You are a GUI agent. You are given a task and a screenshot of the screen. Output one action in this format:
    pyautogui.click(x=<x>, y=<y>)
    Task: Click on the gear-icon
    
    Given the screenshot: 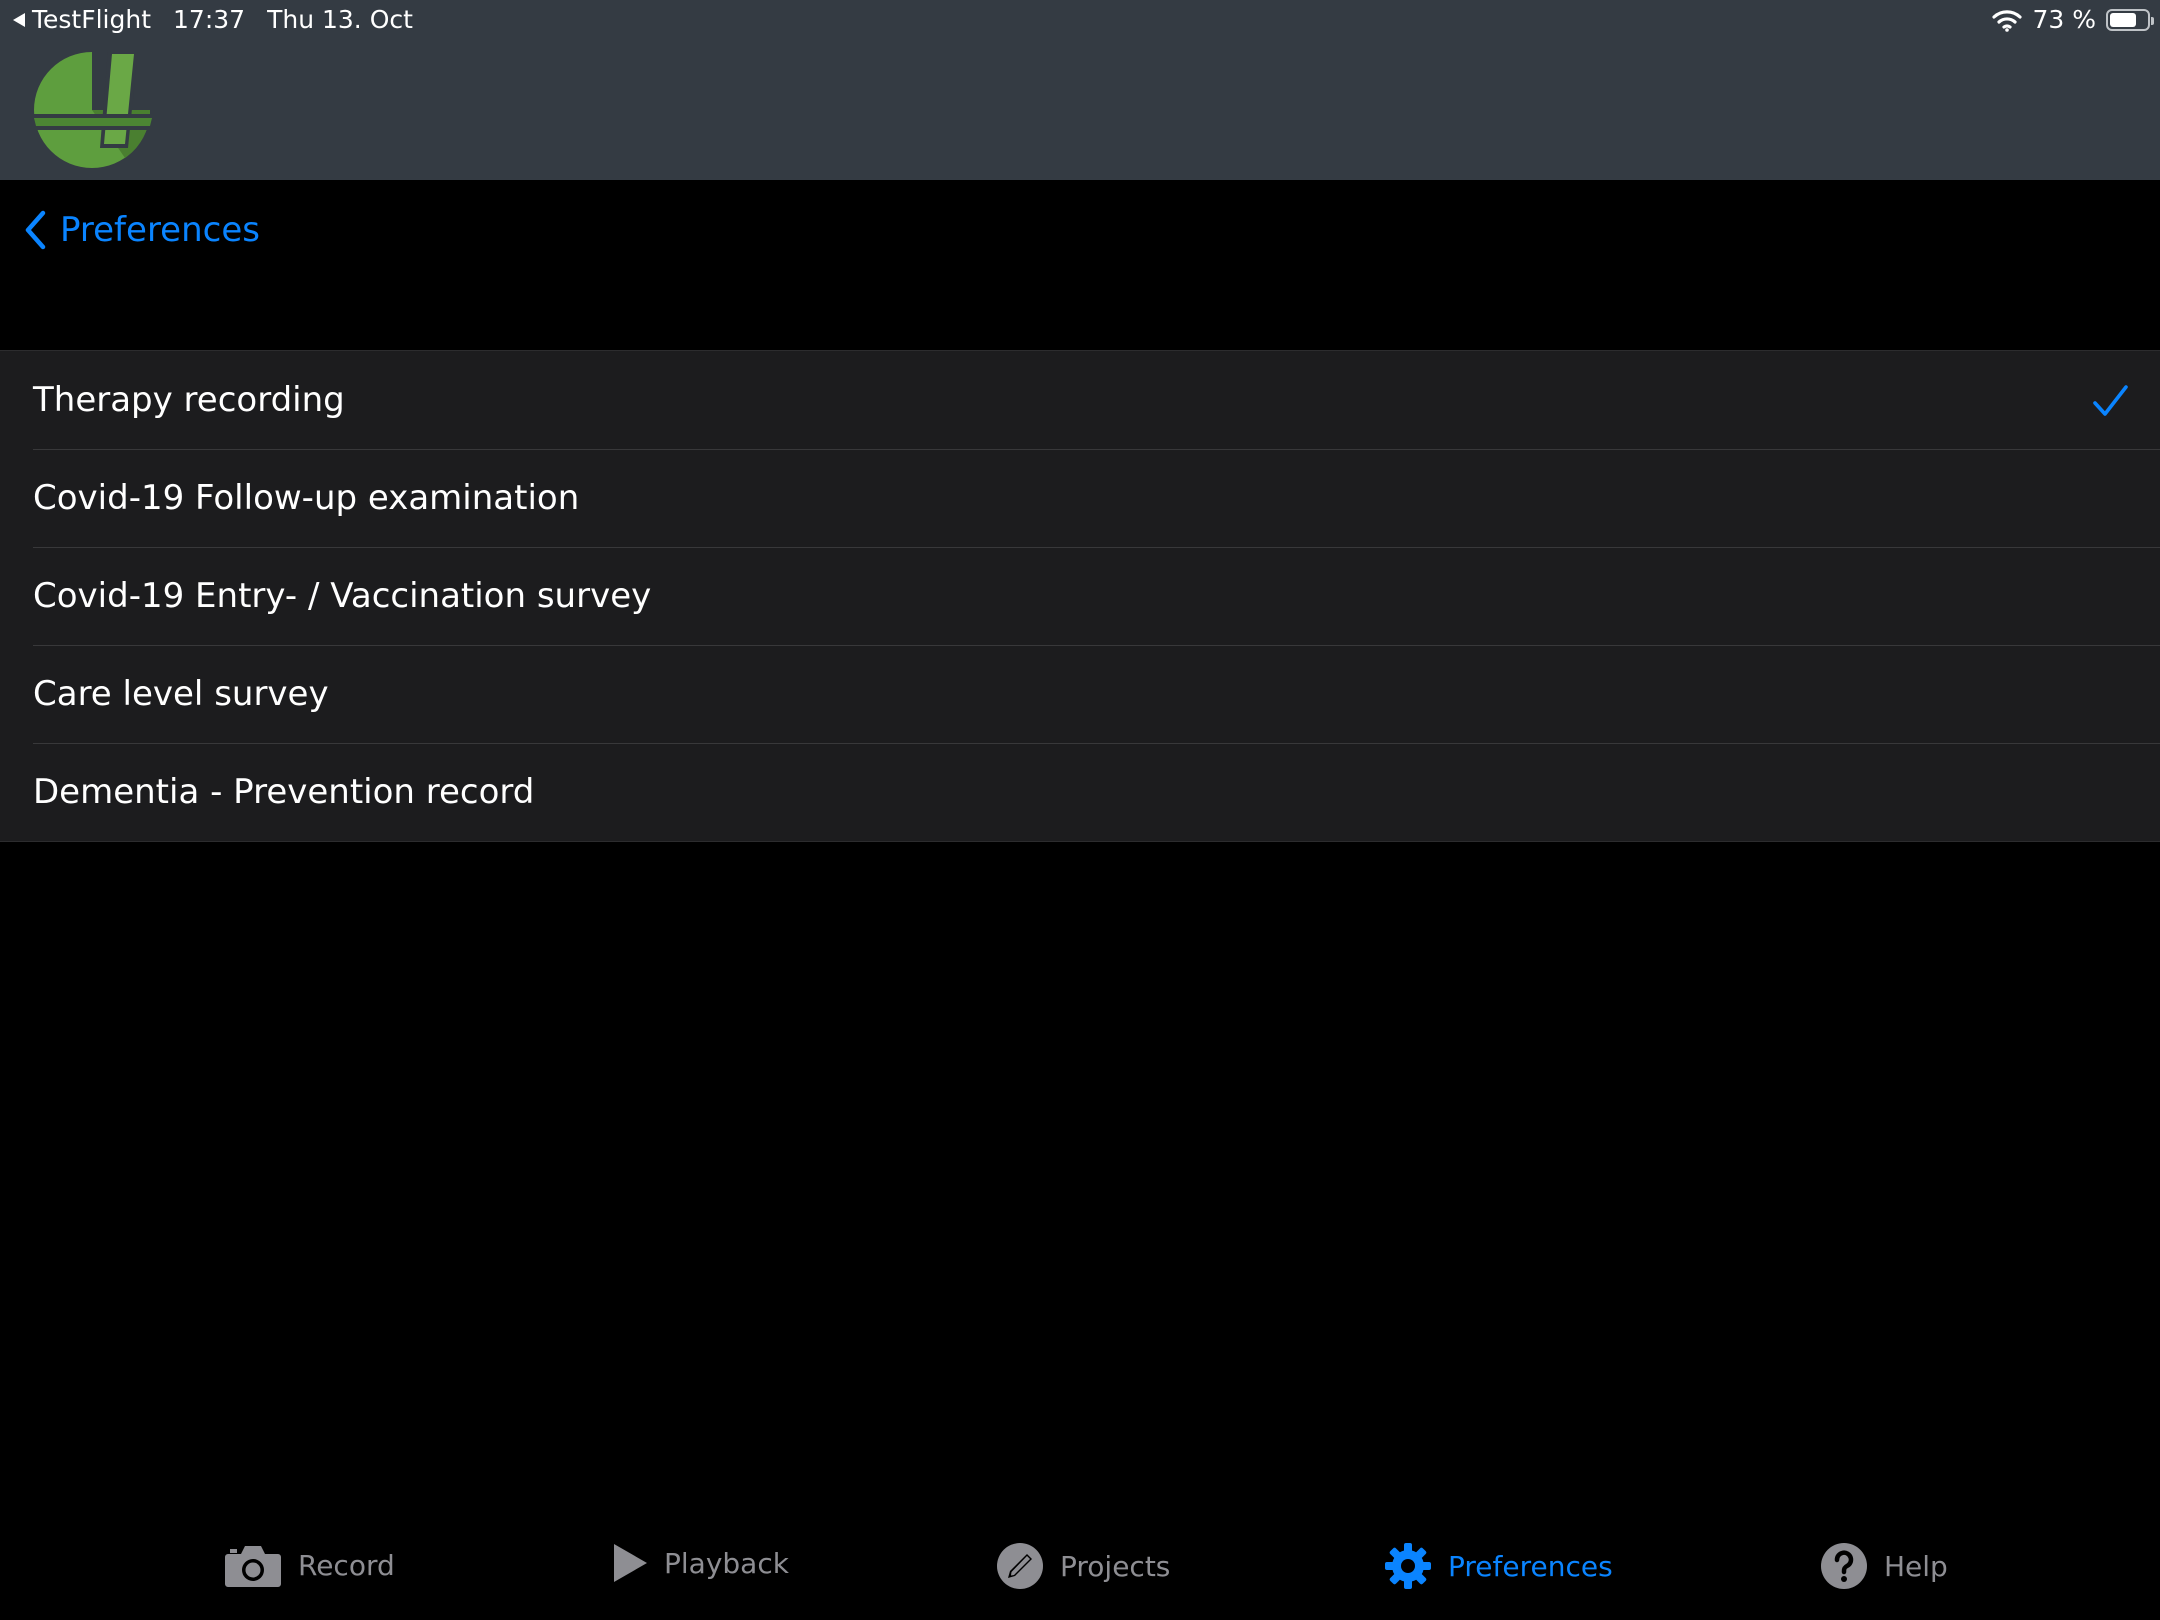 What is the action you would take?
    pyautogui.click(x=1408, y=1566)
    